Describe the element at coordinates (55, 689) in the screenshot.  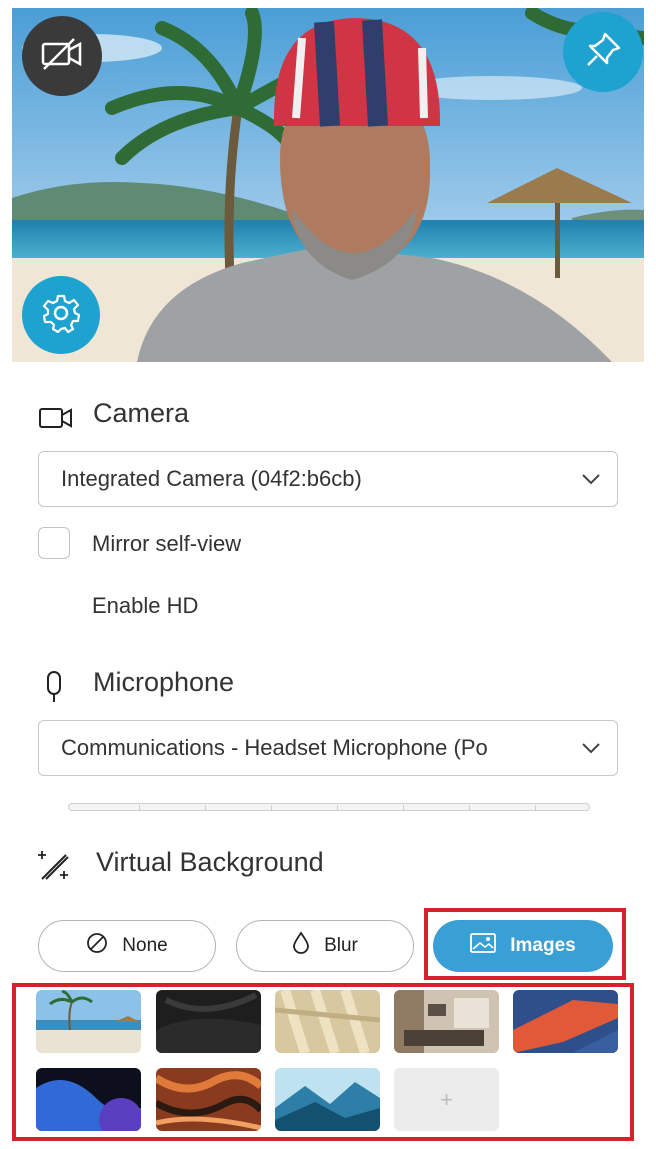
I see `microphone-icon` at that location.